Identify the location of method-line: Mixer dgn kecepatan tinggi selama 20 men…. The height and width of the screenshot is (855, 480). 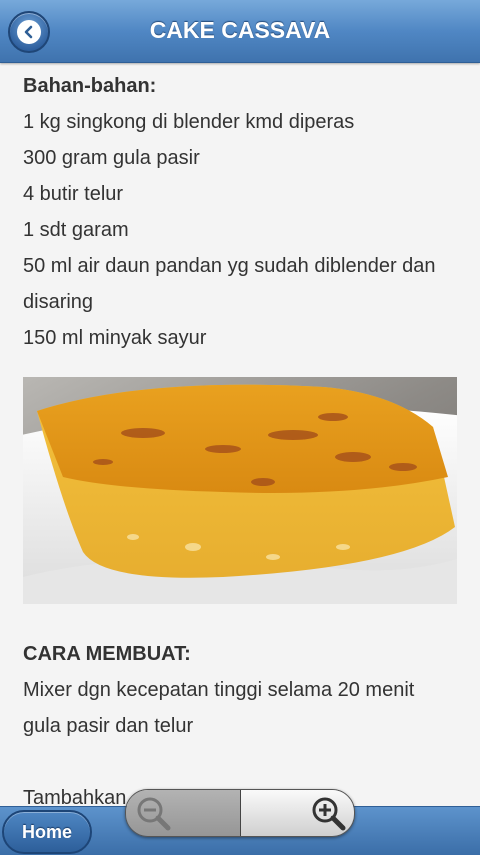
(219, 690).